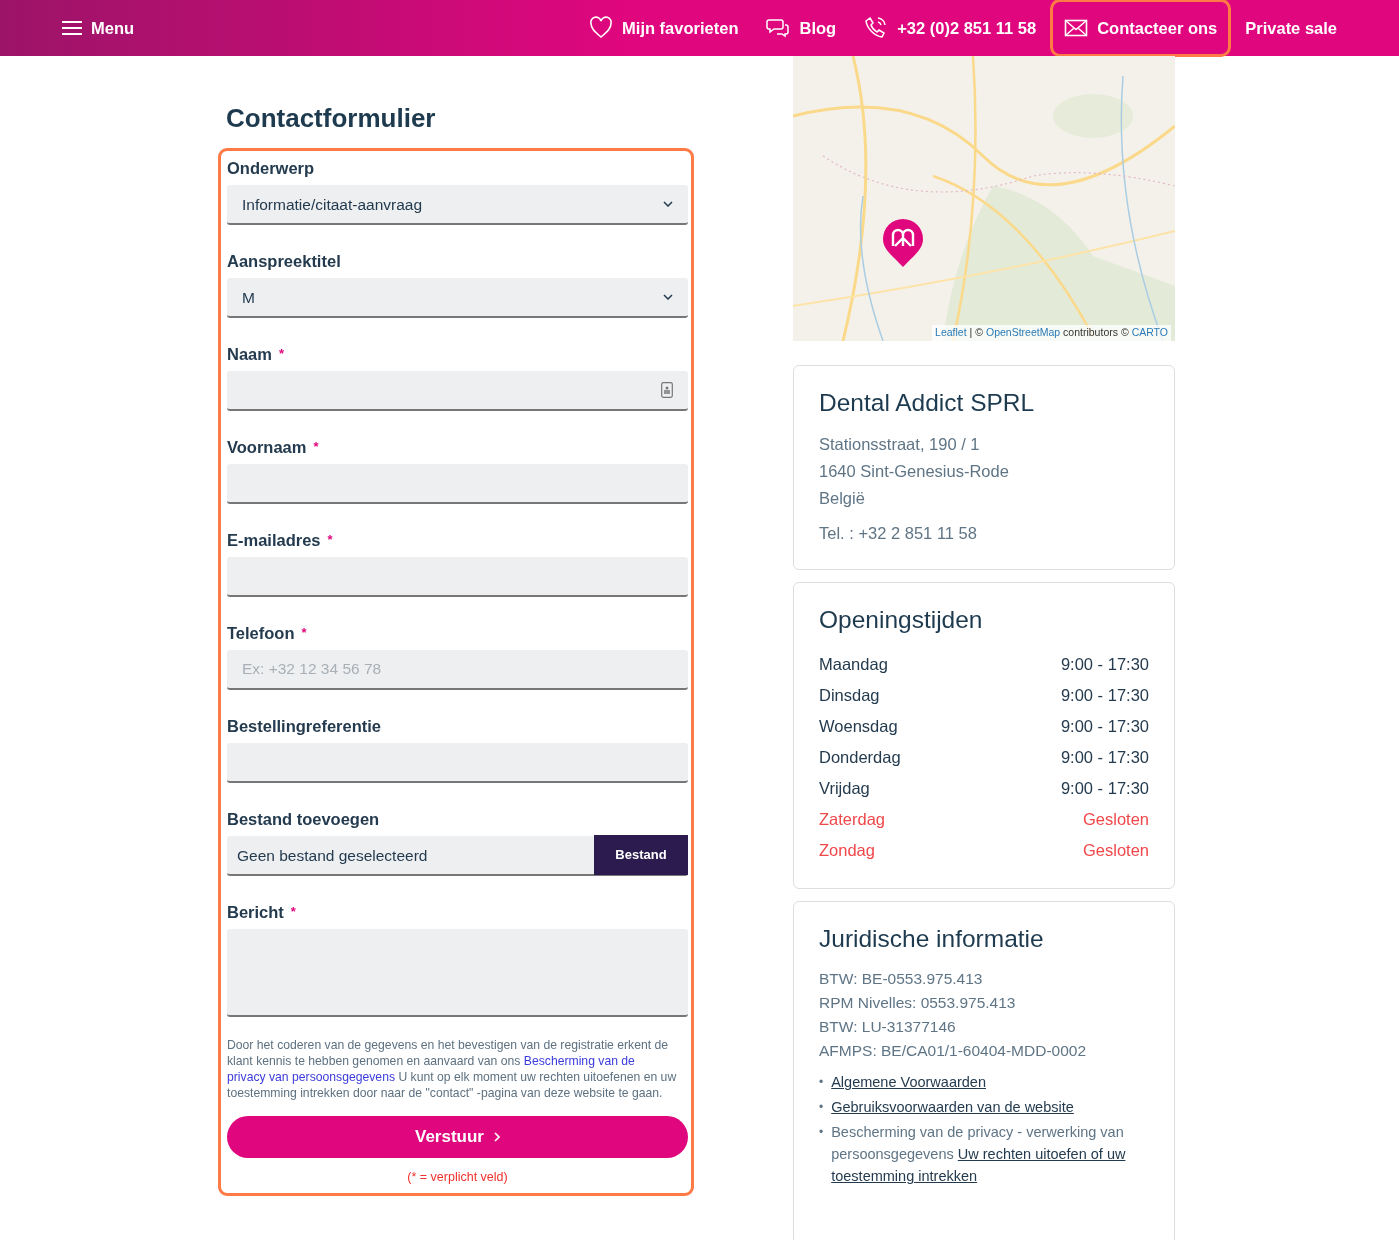 The image size is (1399, 1240). Describe the element at coordinates (900, 445) in the screenshot. I see `address-line: Stationsstraat, 190 / 1` at that location.